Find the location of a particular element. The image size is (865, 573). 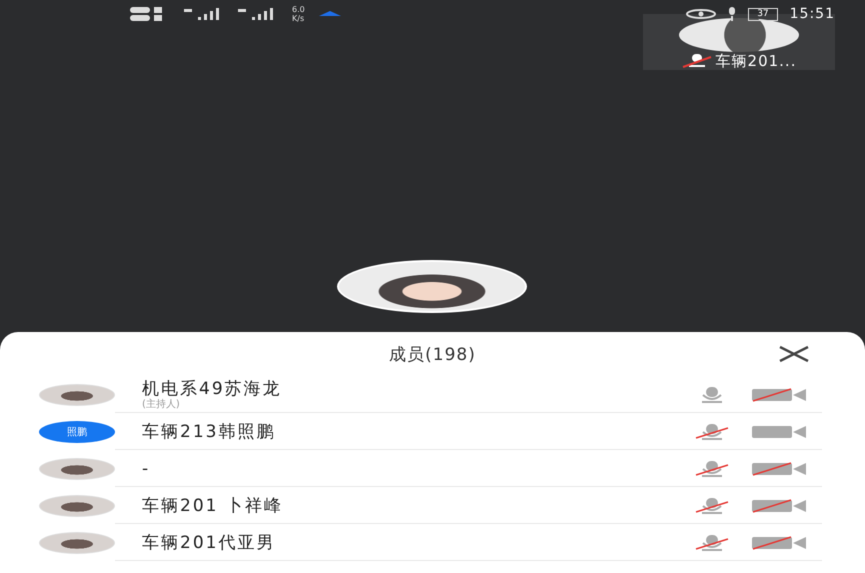

member-name: - is located at coordinates (147, 468).